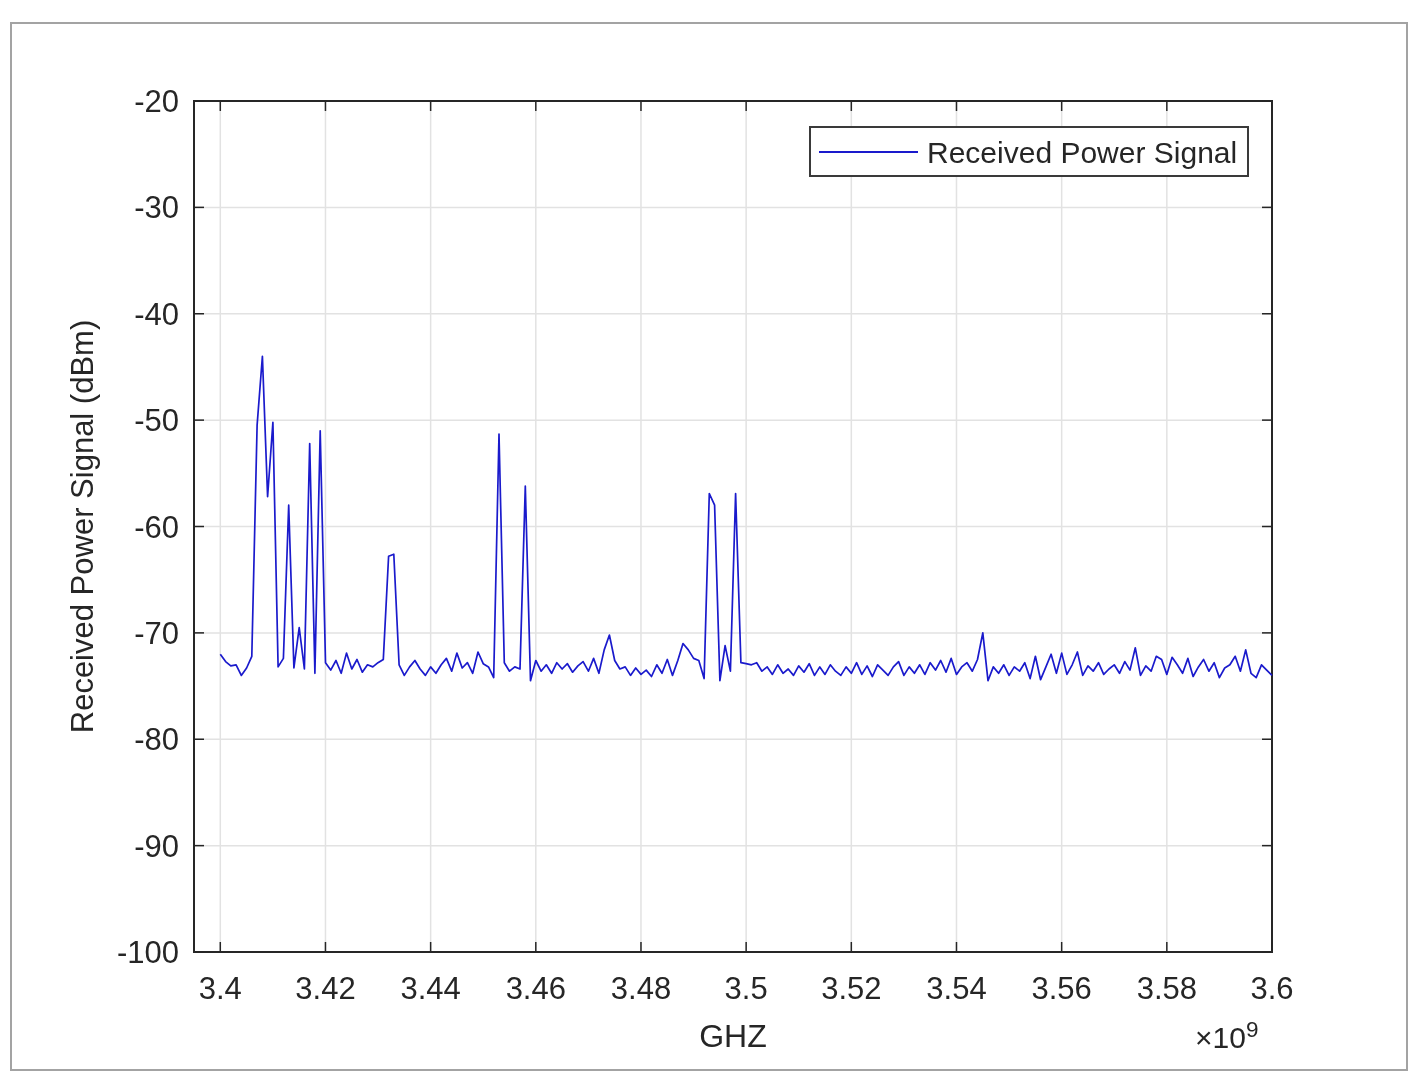 The height and width of the screenshot is (1085, 1417). Describe the element at coordinates (220, 988) in the screenshot. I see `x-tick-label: 3.4` at that location.